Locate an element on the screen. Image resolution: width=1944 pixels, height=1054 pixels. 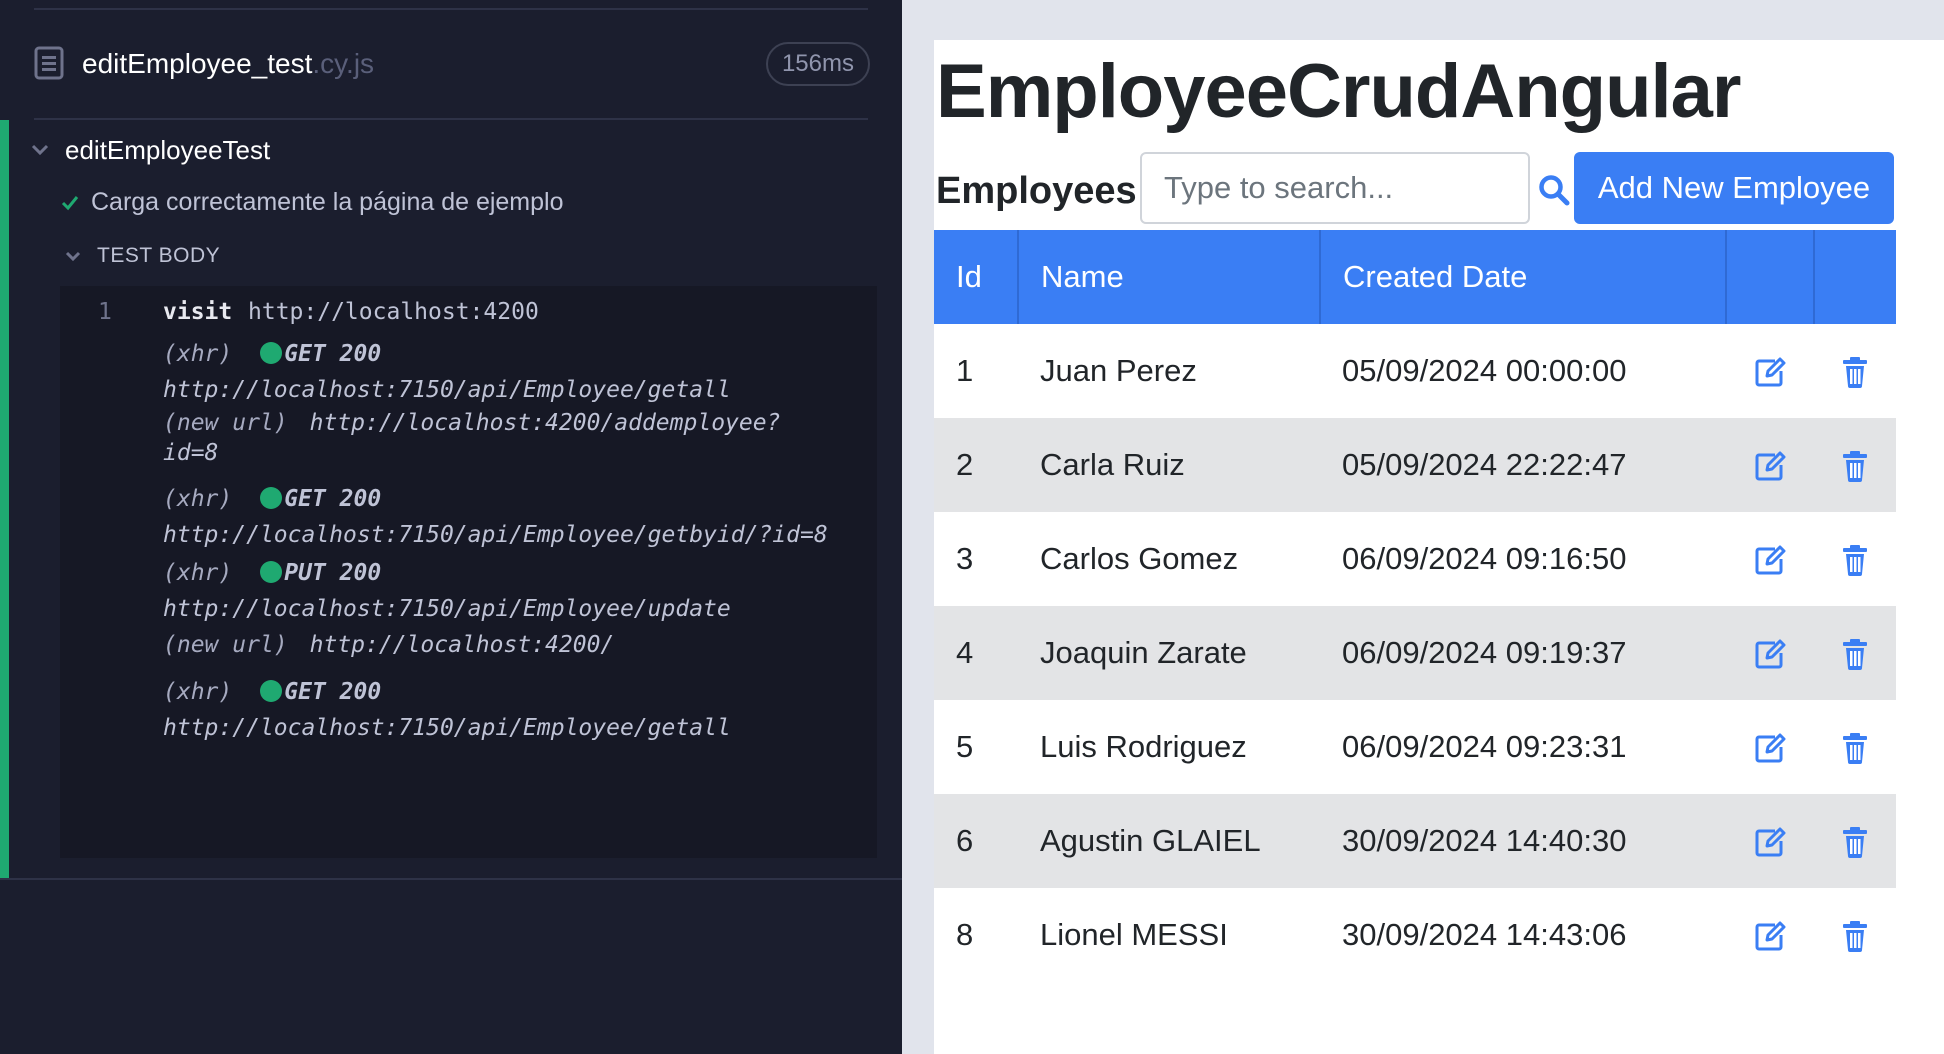
cell-id: 5 is located at coordinates (976, 747).